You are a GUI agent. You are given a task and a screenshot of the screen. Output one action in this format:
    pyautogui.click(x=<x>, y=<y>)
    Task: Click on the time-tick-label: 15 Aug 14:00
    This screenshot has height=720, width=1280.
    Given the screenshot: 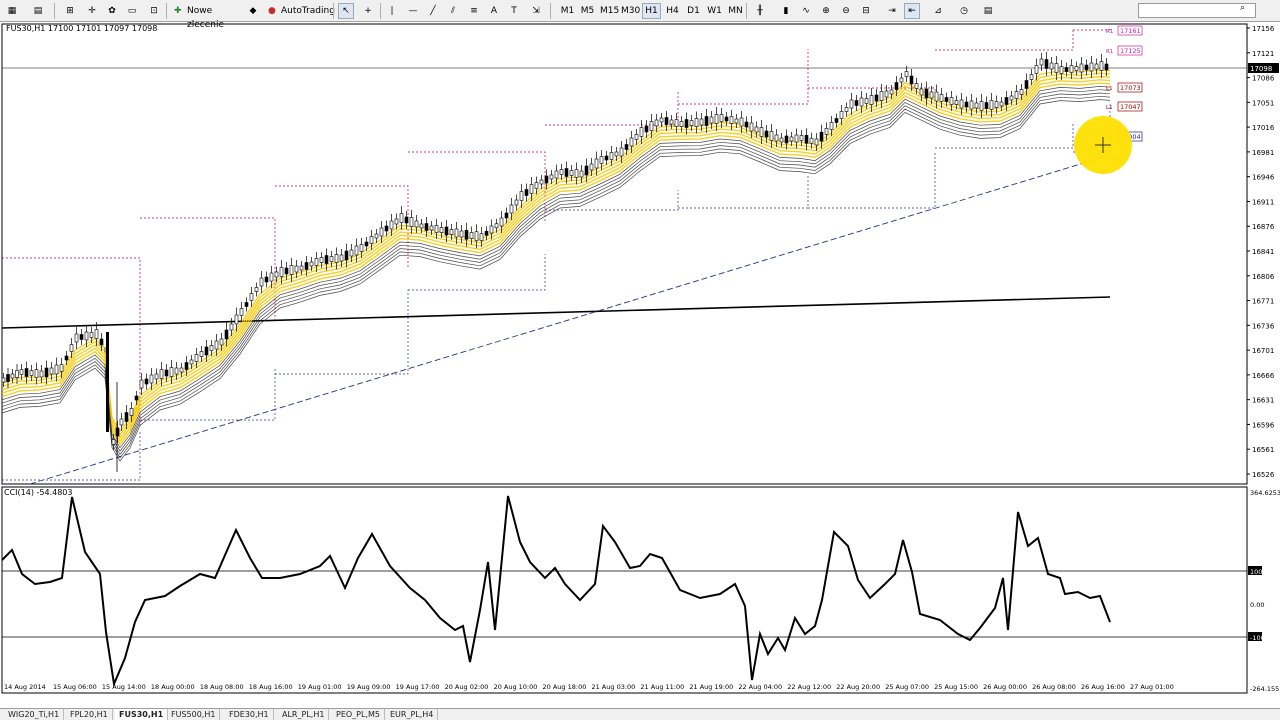 What is the action you would take?
    pyautogui.click(x=124, y=687)
    